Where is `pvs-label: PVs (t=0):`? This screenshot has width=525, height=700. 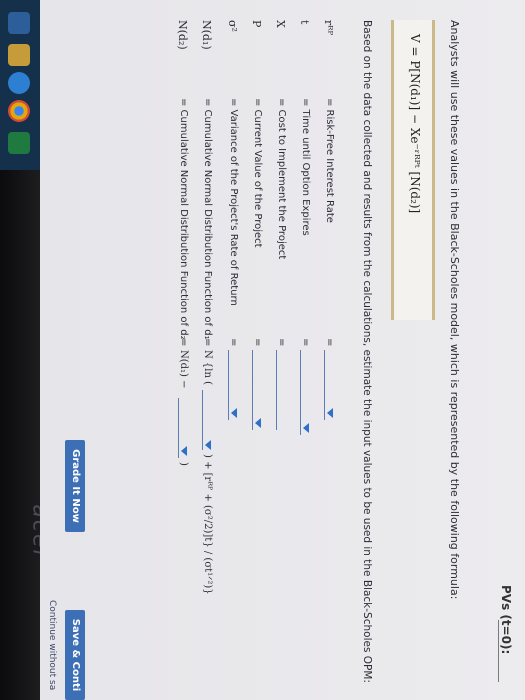 pvs-label: PVs (t=0): is located at coordinates (506, 620).